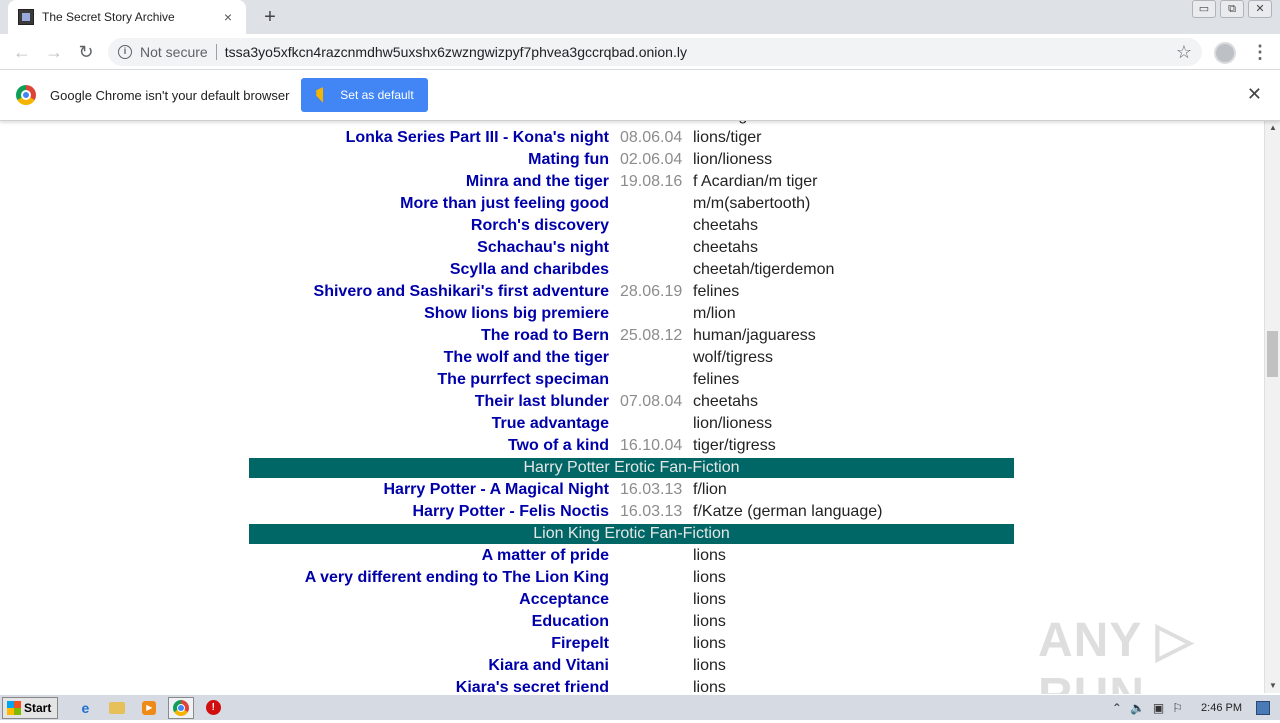 This screenshot has height=723, width=1280. What do you see at coordinates (754, 335) in the screenshot?
I see `story-species: human/jaguaress` at bounding box center [754, 335].